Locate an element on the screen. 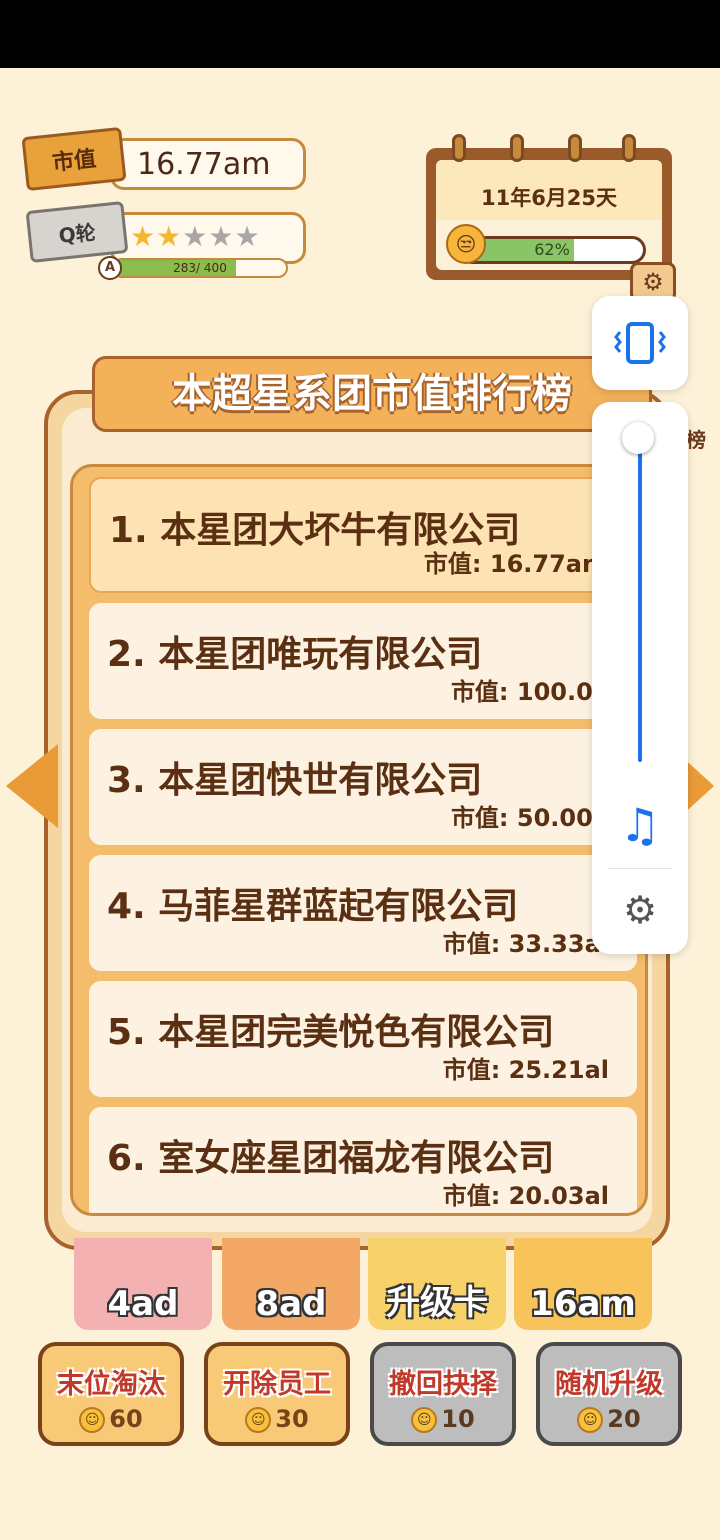 The height and width of the screenshot is (1540, 720). undo-choice-button: 撤回抉择 ☺ 10 is located at coordinates (443, 1394).